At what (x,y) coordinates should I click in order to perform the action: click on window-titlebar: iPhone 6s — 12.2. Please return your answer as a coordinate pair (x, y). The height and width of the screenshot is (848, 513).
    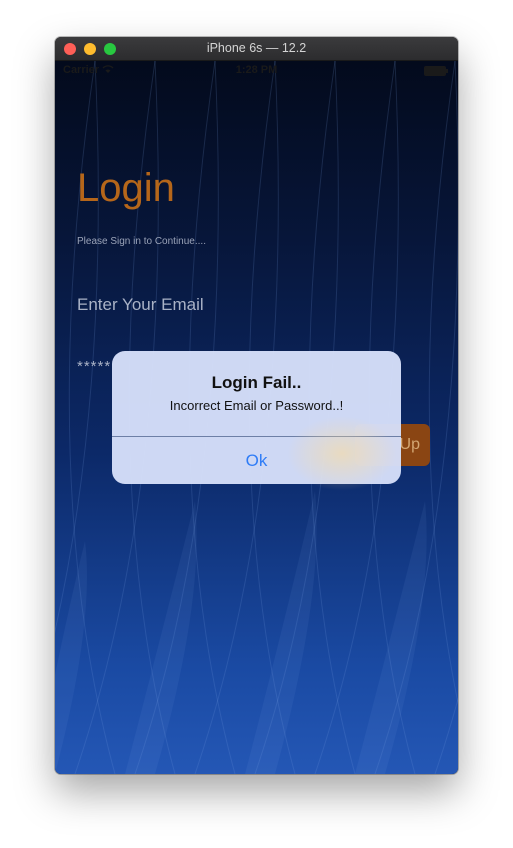
    Looking at the image, I should click on (256, 49).